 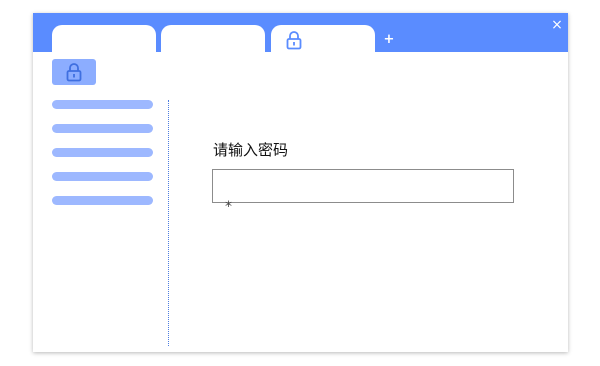 I want to click on new-tab-button: +, so click(x=389, y=40).